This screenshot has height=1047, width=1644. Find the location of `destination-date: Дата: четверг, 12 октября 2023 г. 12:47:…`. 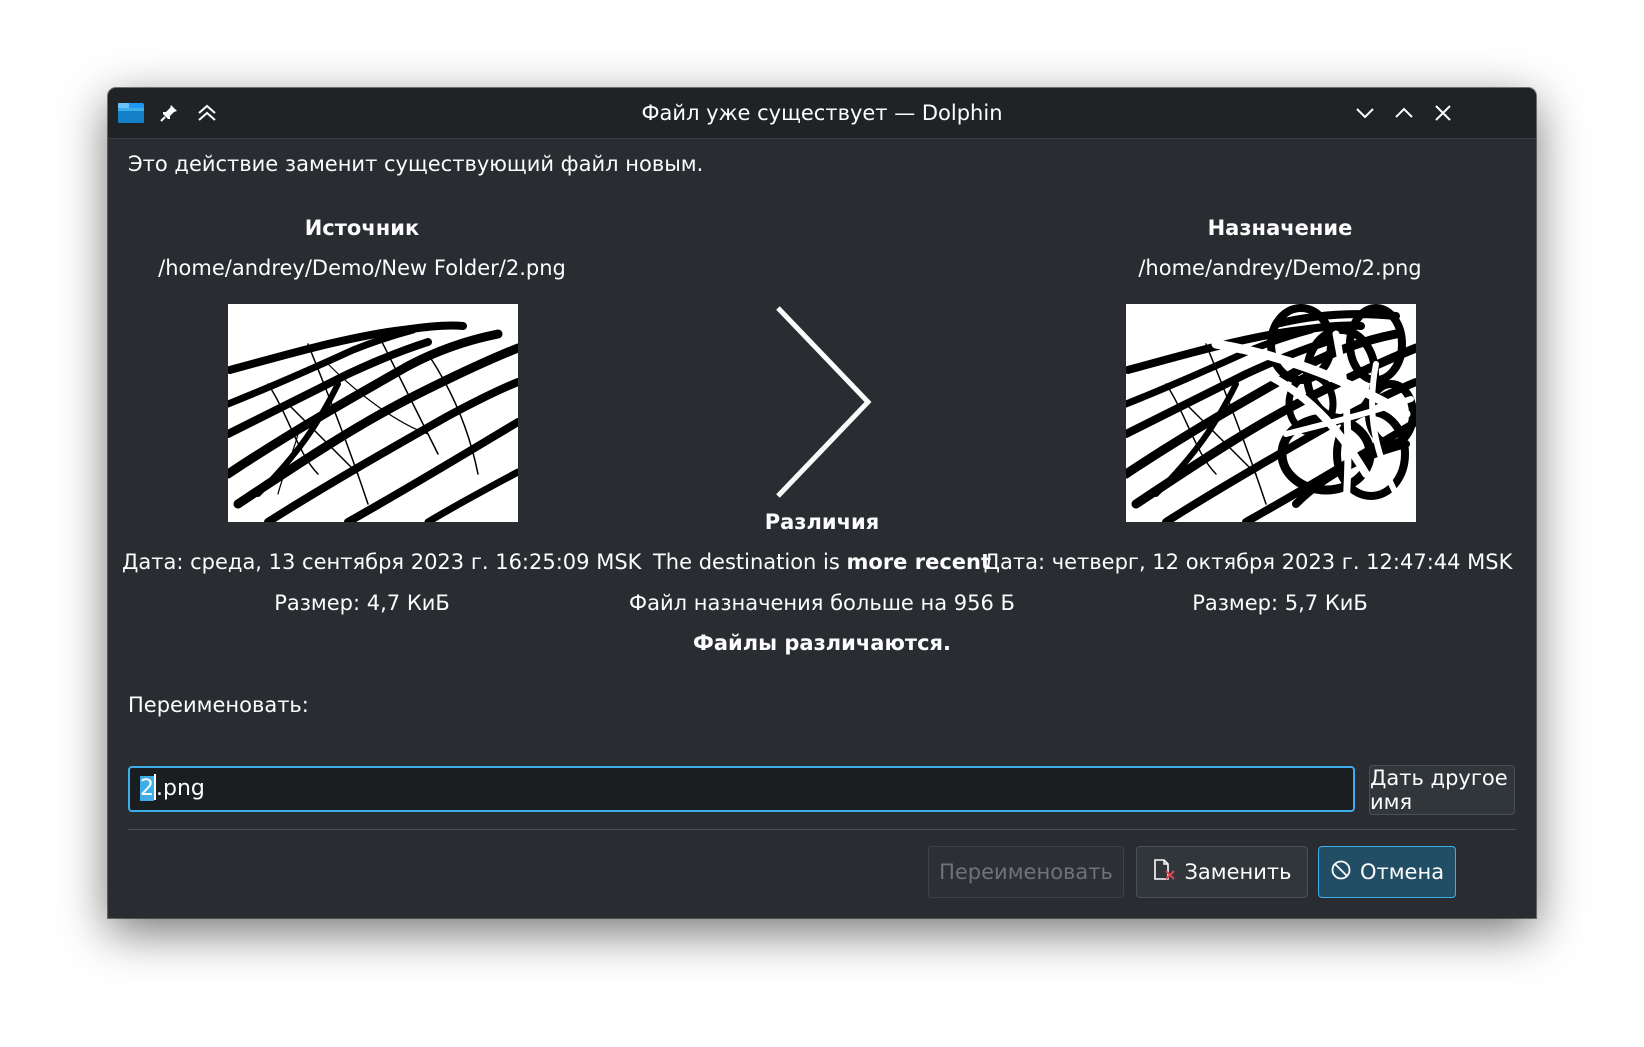

destination-date: Дата: четверг, 12 октября 2023 г. 12:47:… is located at coordinates (1248, 562).